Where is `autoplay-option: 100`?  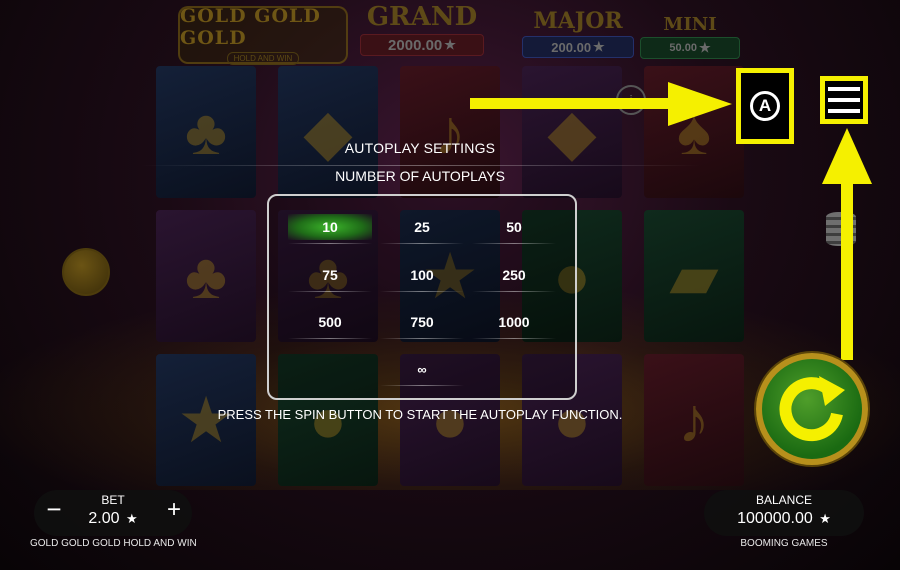
autoplay-option: 100 is located at coordinates (422, 277).